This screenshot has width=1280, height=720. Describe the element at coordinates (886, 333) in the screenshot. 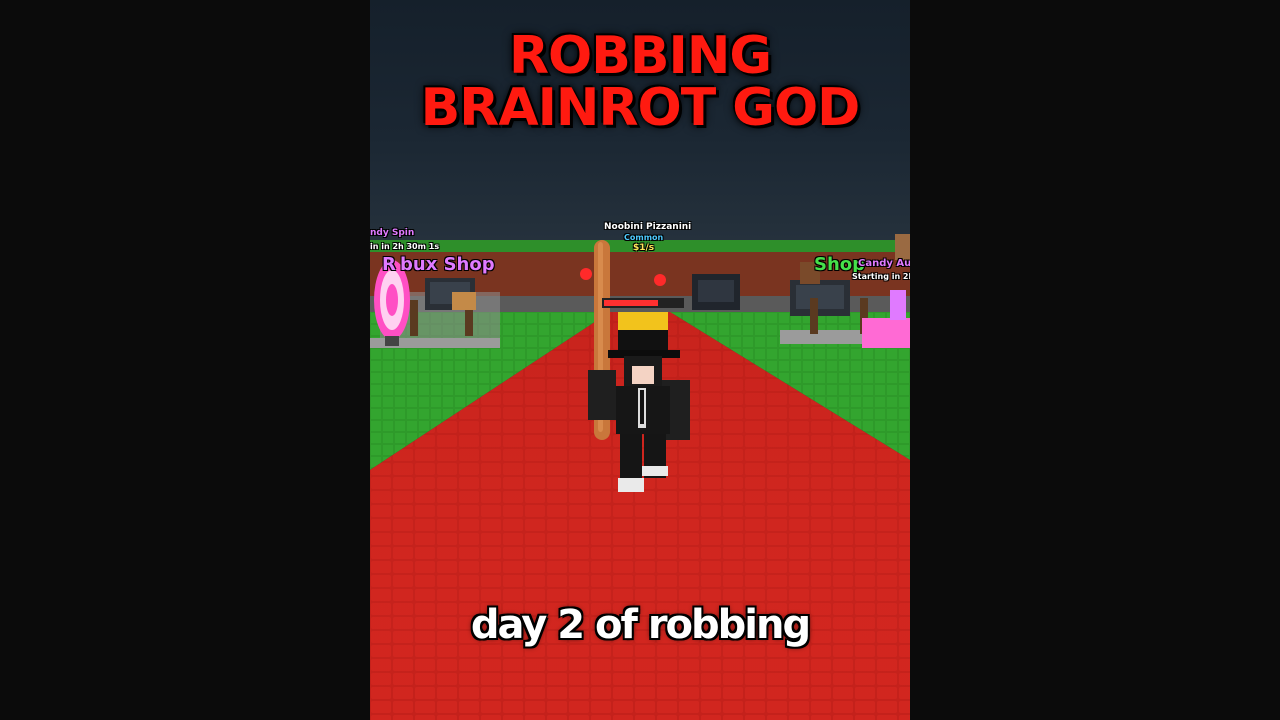

I see `candy-auction-table` at that location.